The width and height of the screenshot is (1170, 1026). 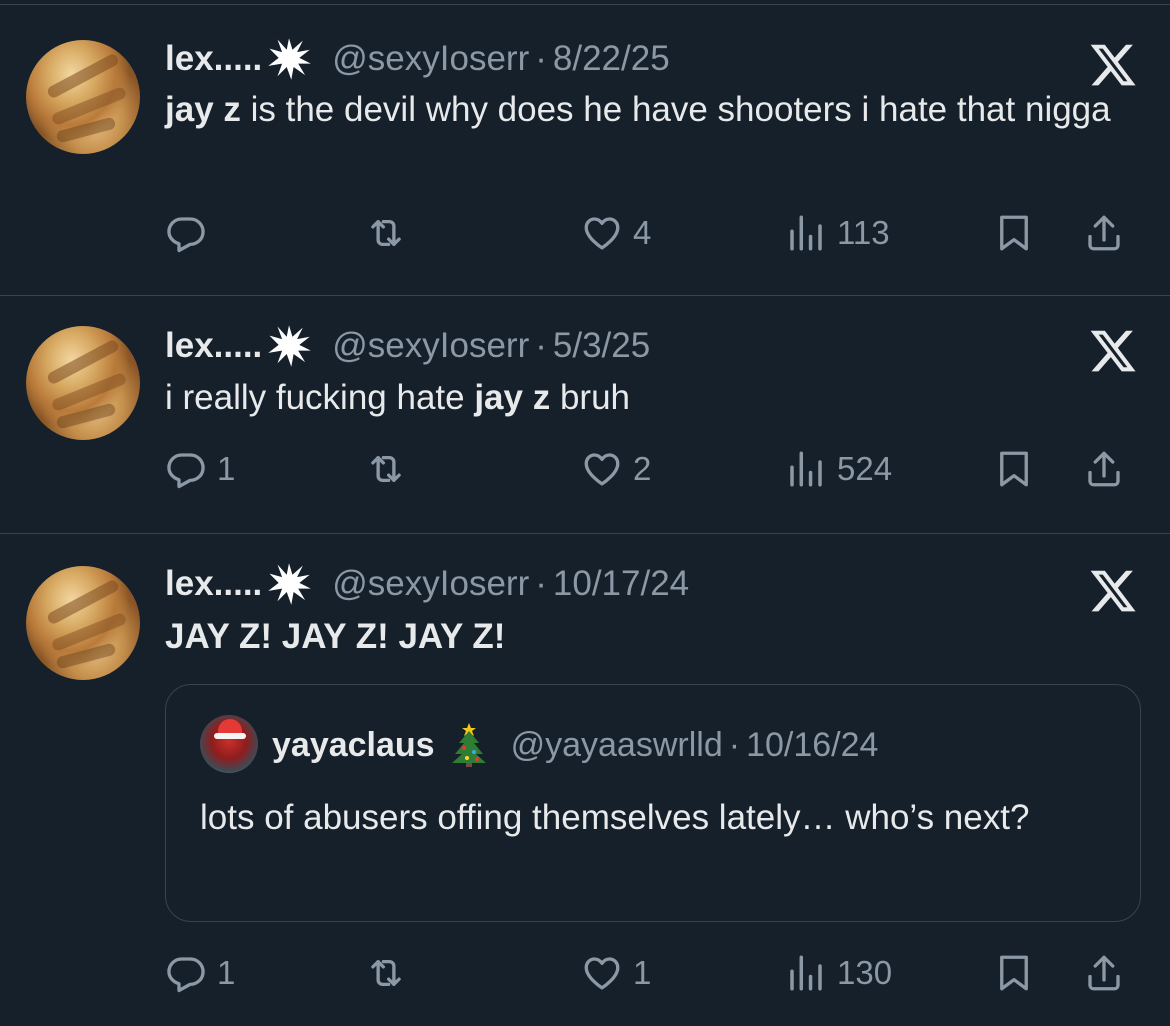 What do you see at coordinates (430, 584) in the screenshot?
I see `author-handle: @sexyIoserr` at bounding box center [430, 584].